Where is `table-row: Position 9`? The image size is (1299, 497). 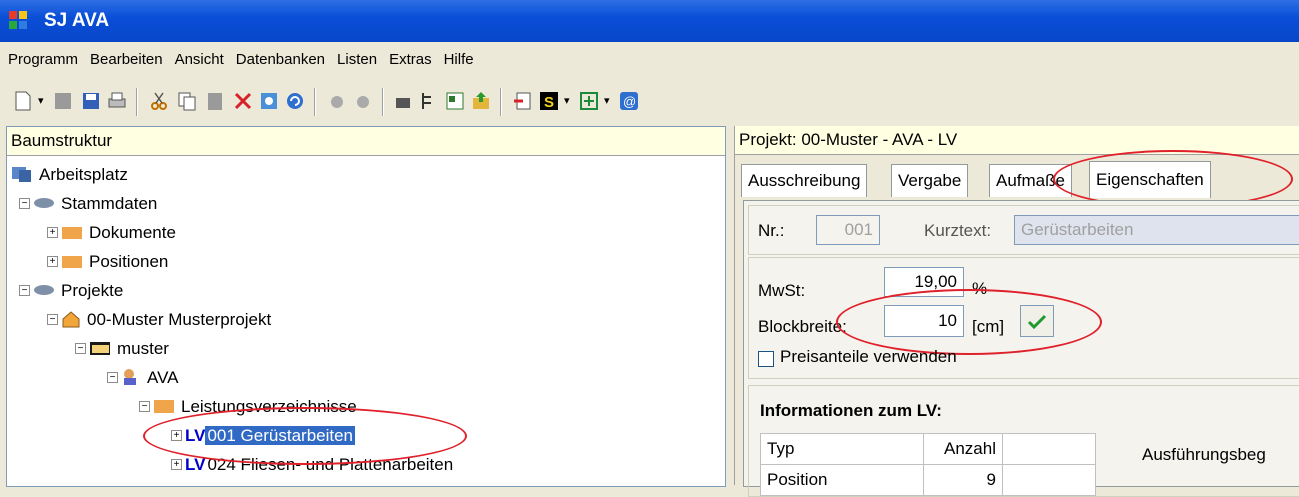 table-row: Position 9 is located at coordinates (928, 480).